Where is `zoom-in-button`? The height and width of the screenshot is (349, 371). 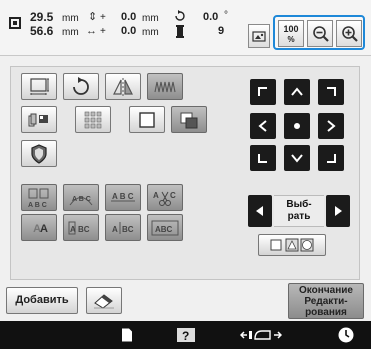
zoom-in-button is located at coordinates (349, 33).